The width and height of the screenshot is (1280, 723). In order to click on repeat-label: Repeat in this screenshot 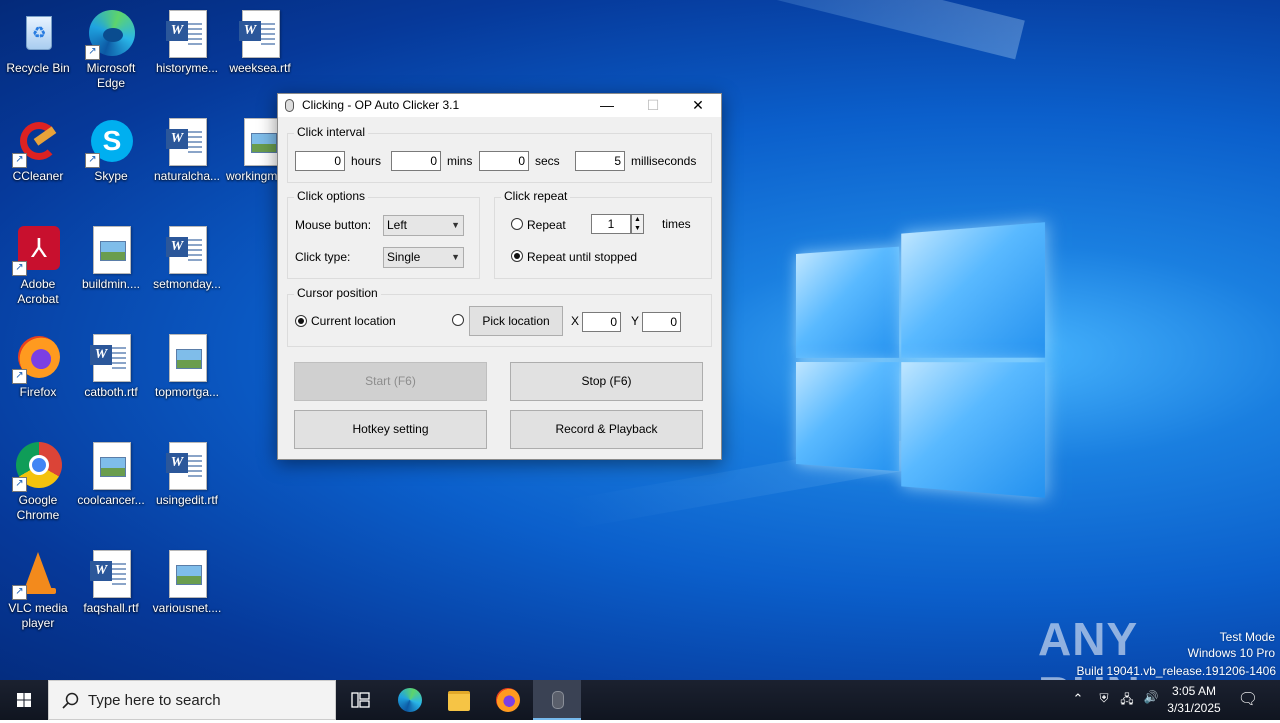, I will do `click(546, 225)`.